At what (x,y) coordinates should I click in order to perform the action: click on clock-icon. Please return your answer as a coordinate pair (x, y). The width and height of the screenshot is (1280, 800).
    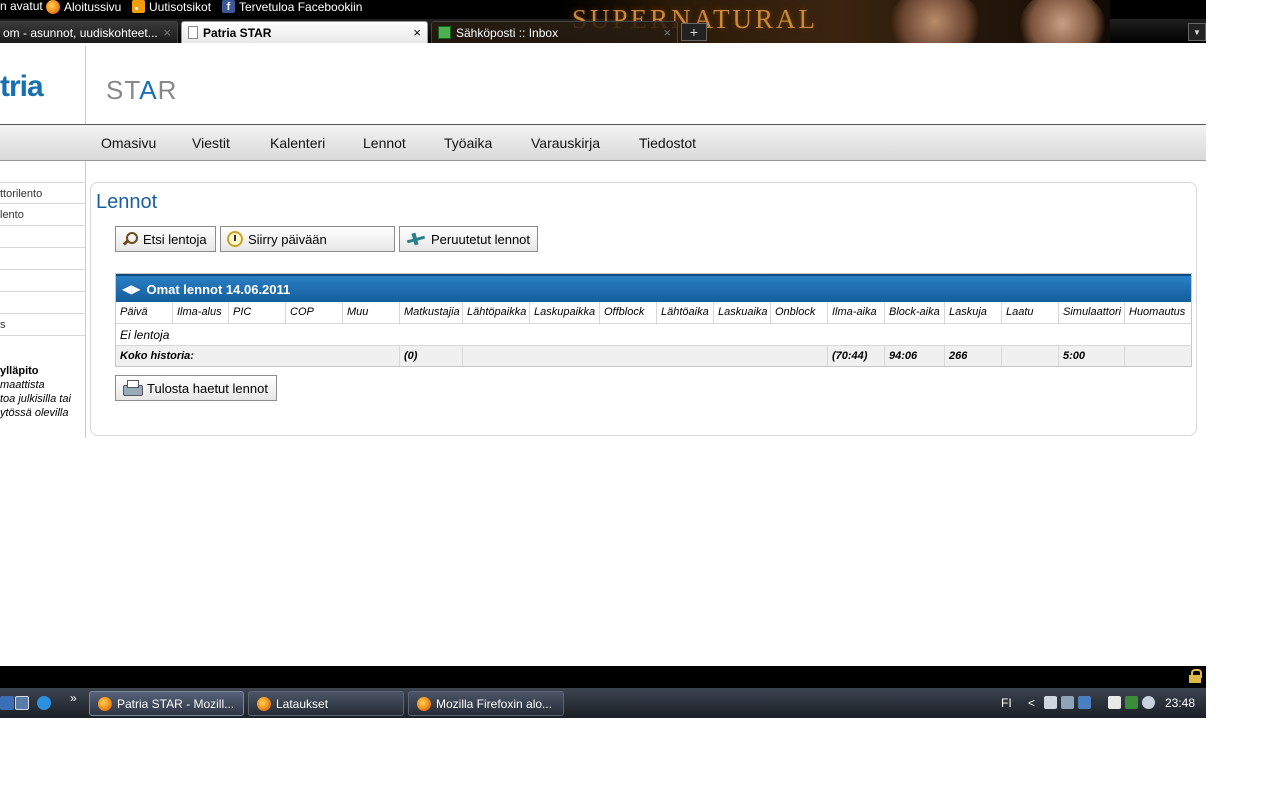
    Looking at the image, I should click on (235, 239).